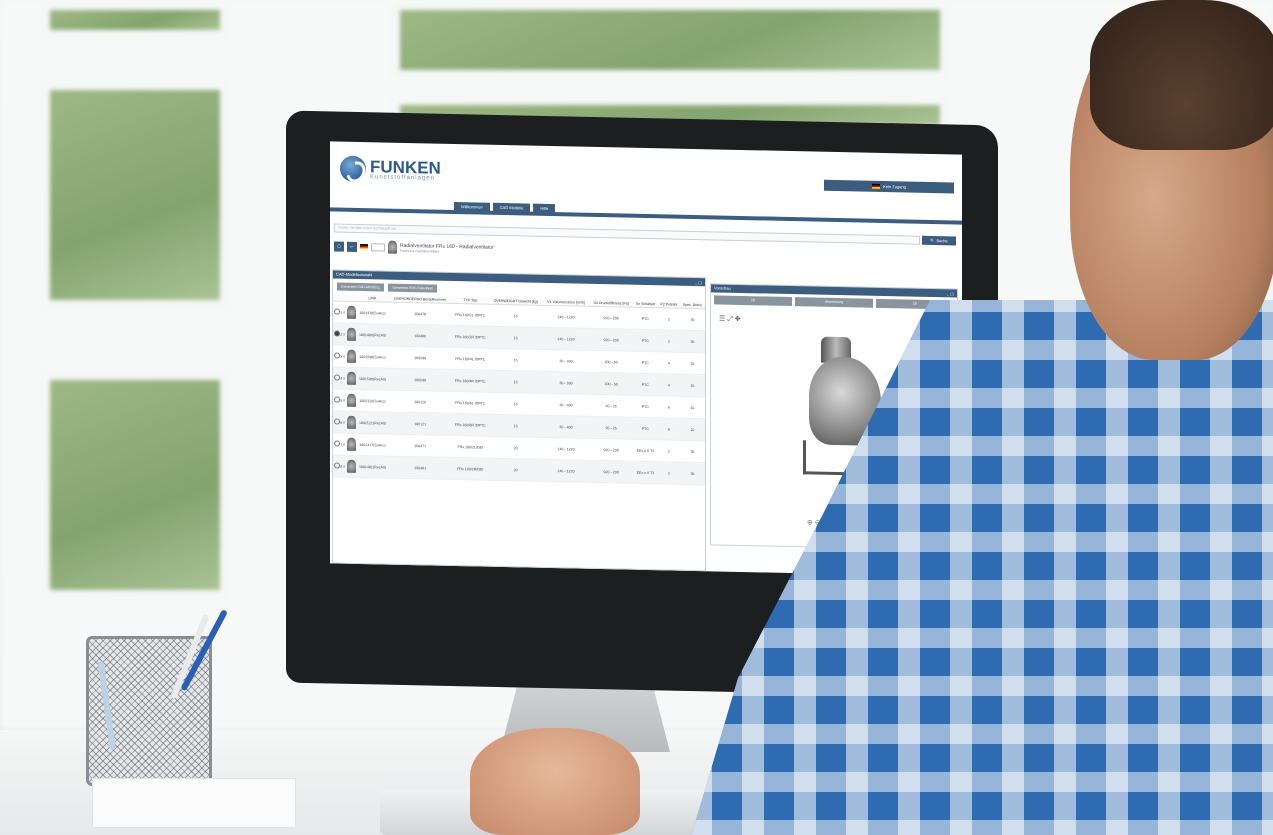 The height and width of the screenshot is (835, 1273). I want to click on user-bar: Kein Zugang, so click(889, 186).